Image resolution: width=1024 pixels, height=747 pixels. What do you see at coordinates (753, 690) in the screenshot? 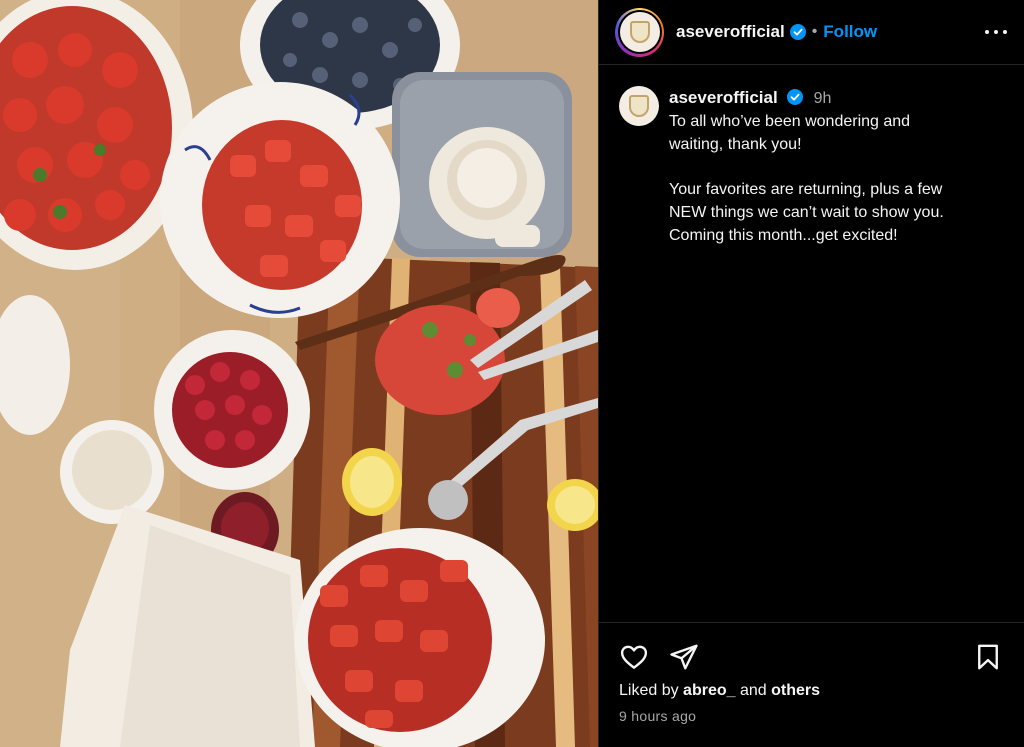
I see `likes-middle: and` at bounding box center [753, 690].